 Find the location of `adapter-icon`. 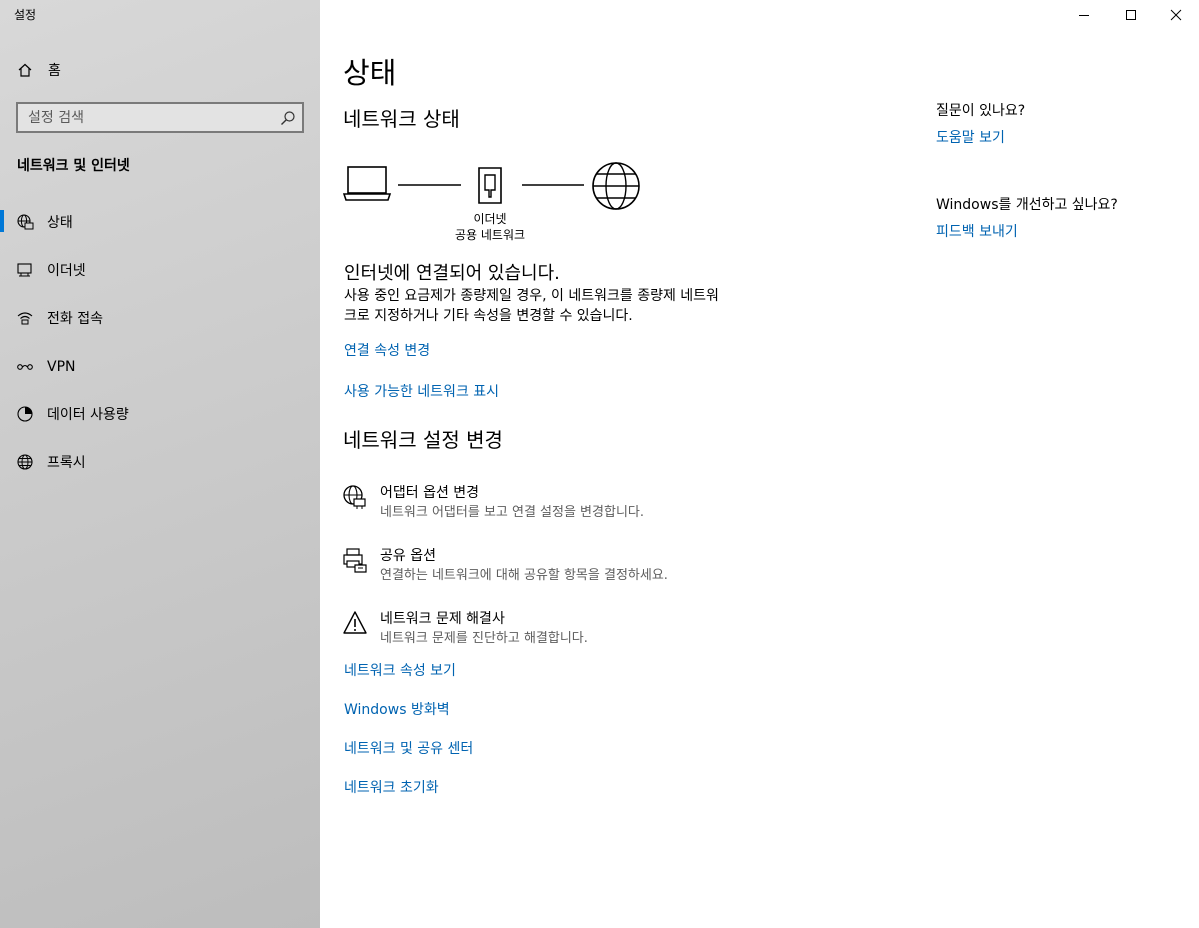

adapter-icon is located at coordinates (355, 497).